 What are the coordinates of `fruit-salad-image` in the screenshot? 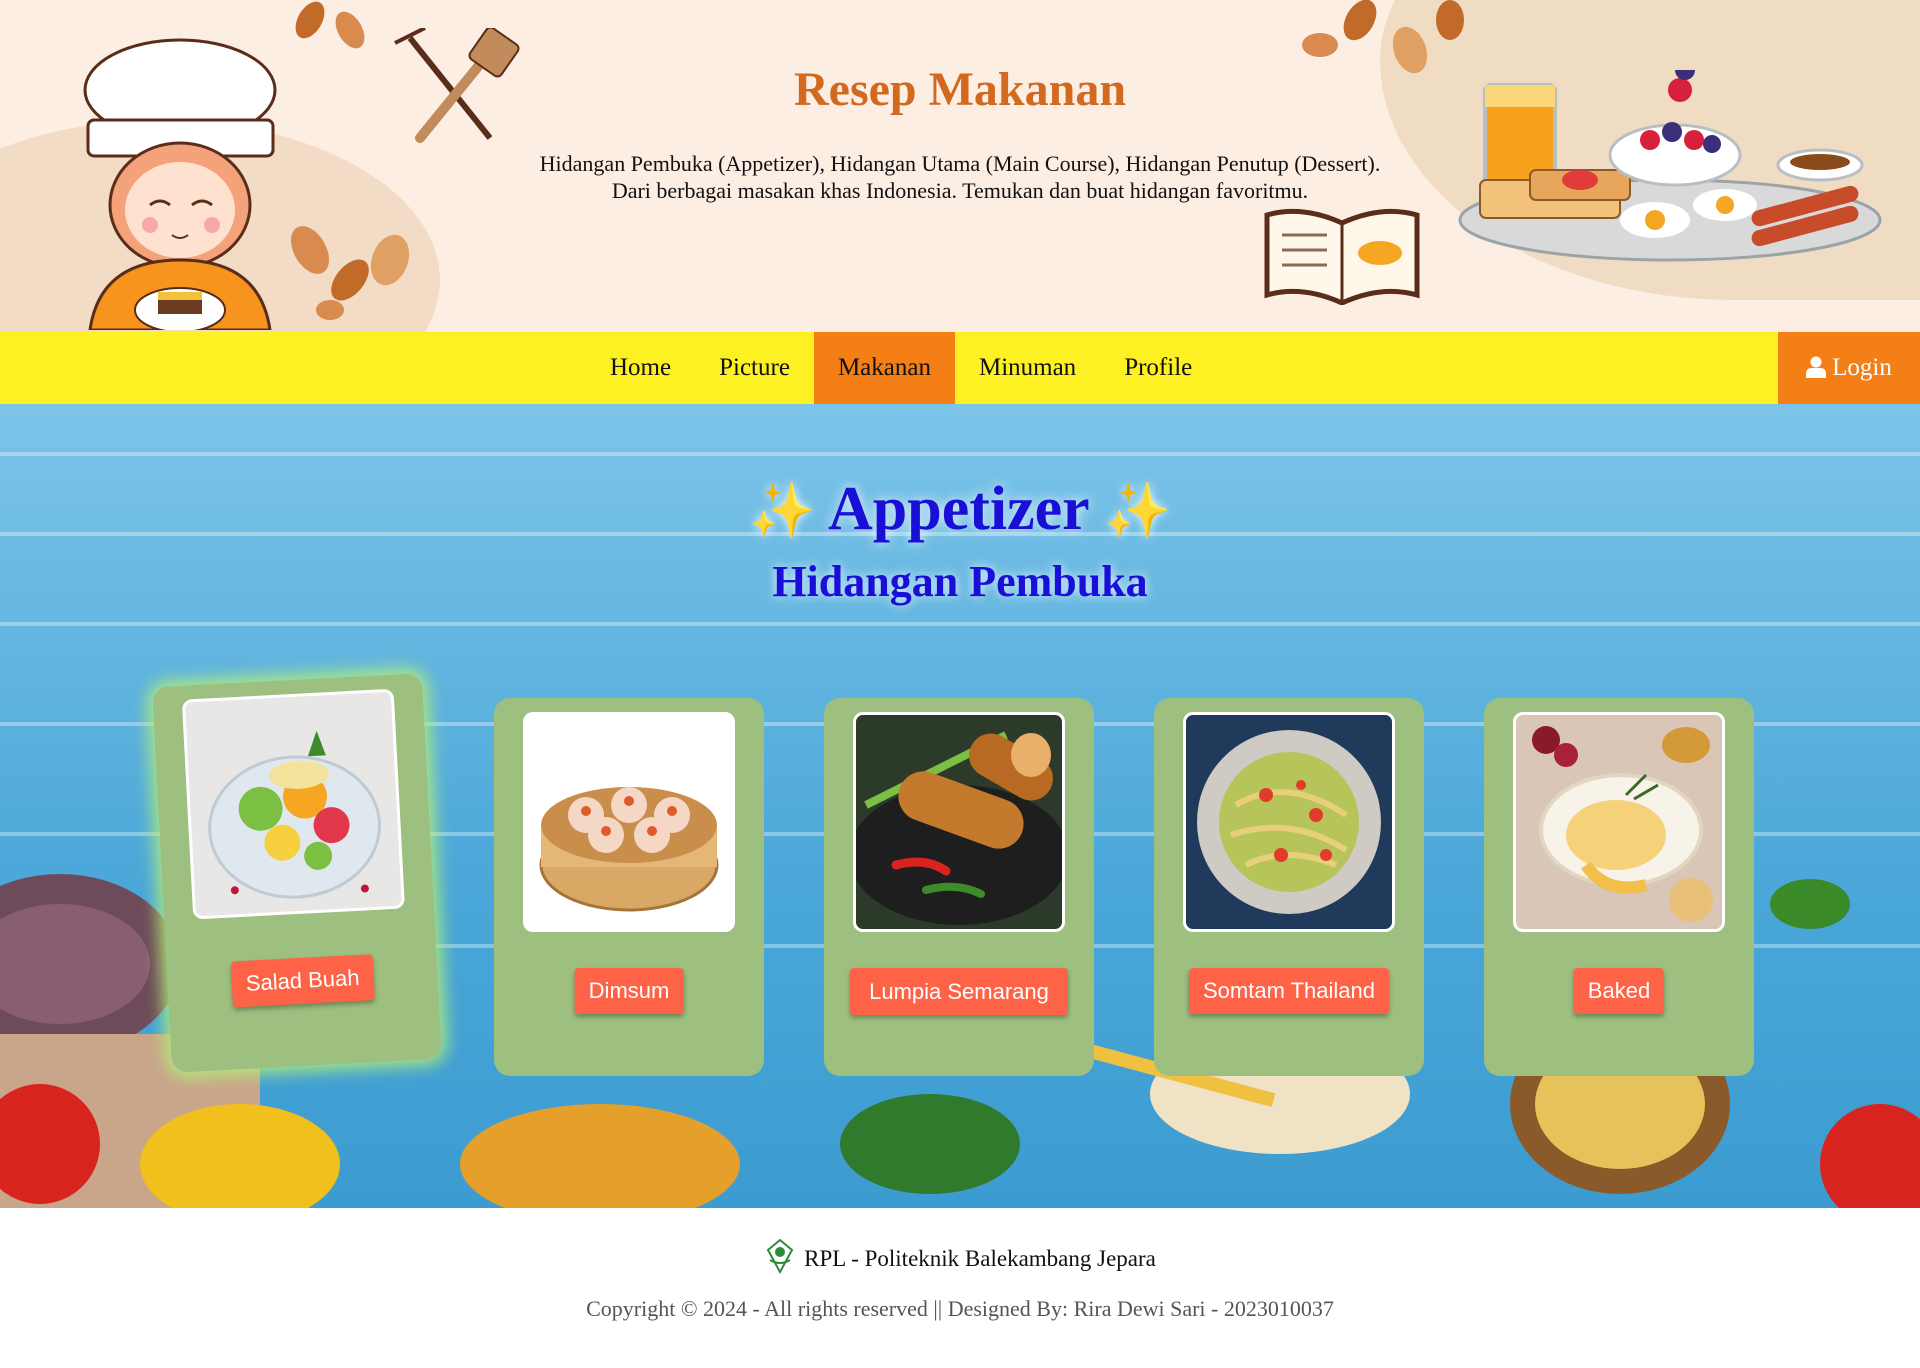 It's located at (293, 804).